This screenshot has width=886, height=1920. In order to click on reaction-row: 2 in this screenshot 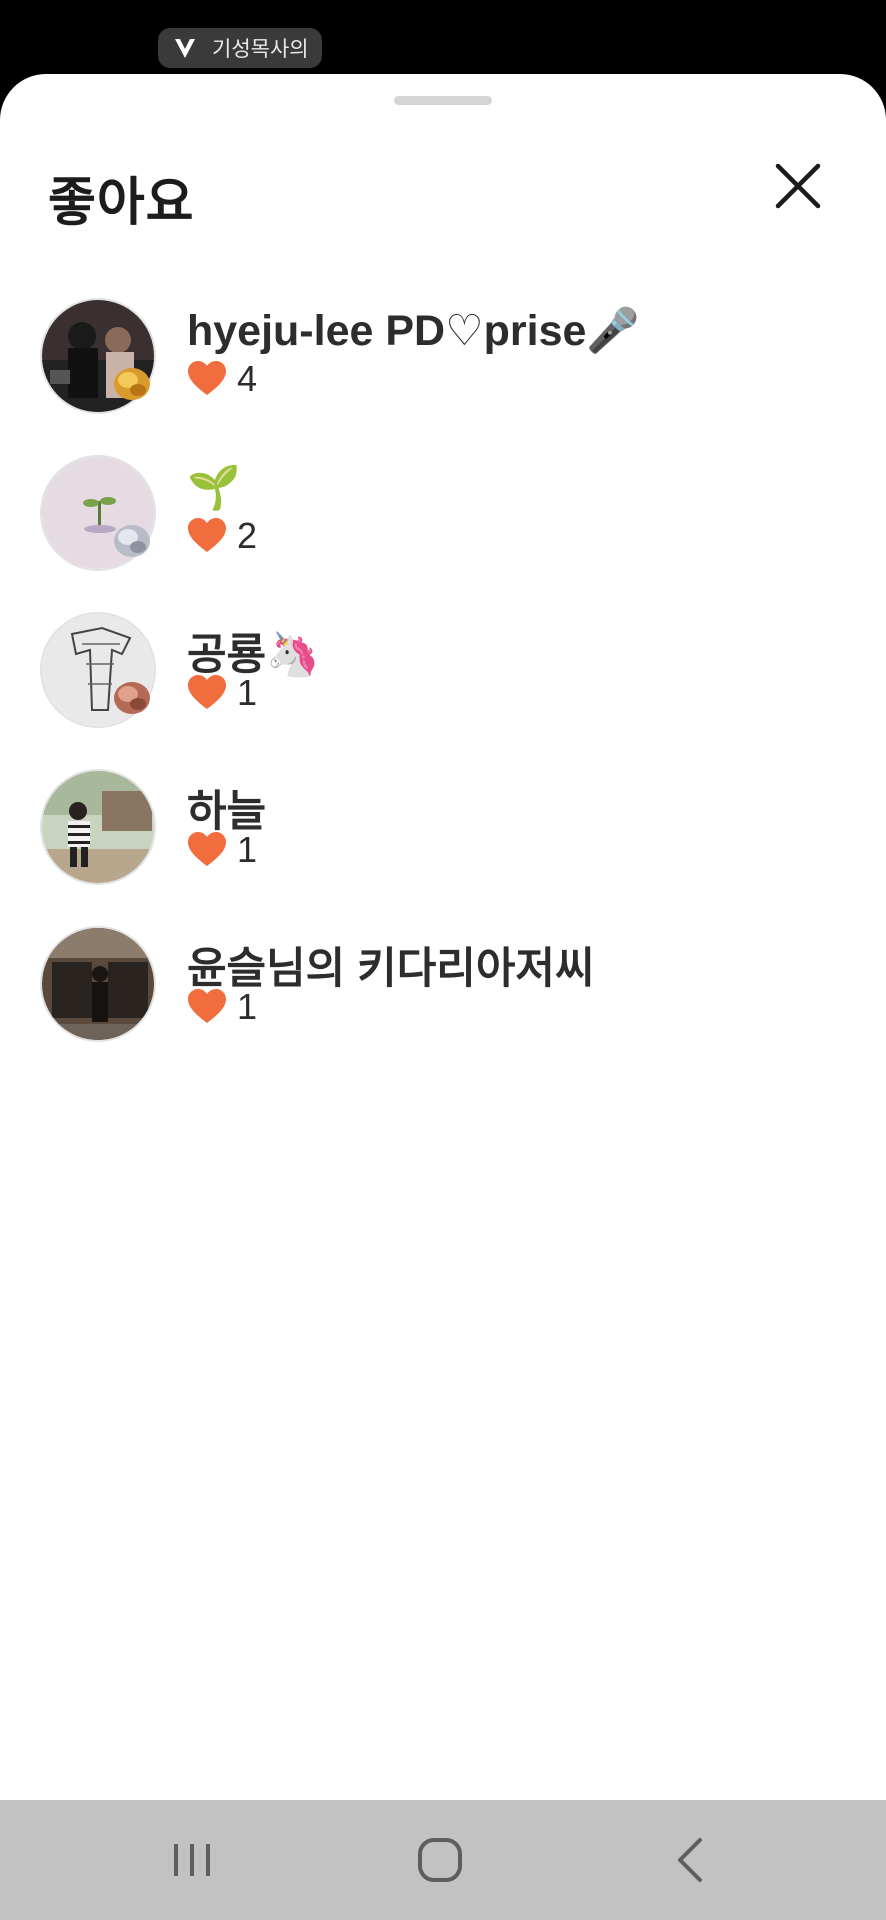, I will do `click(222, 536)`.